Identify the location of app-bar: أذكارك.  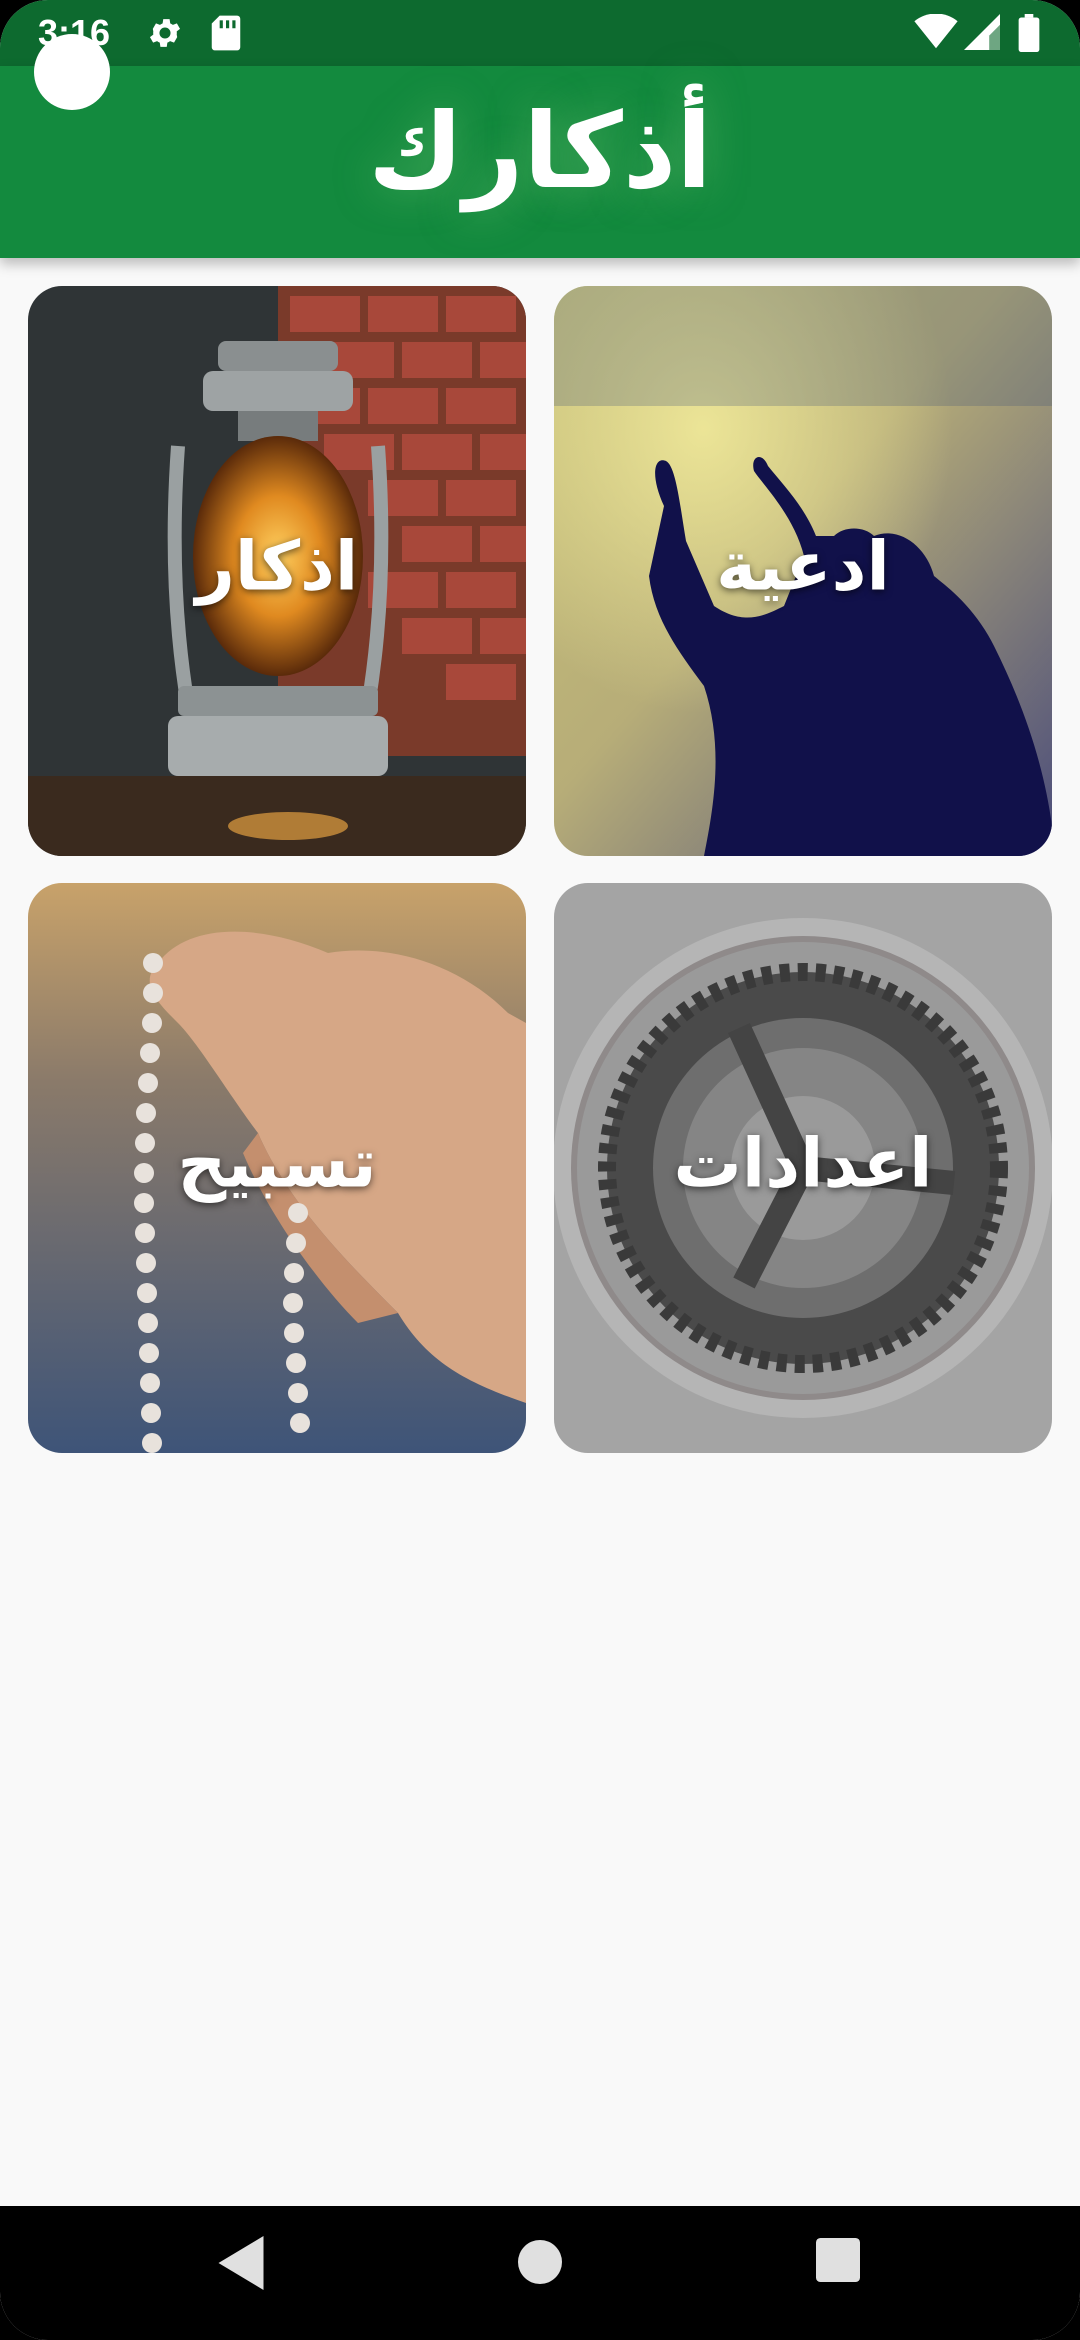
(540, 162).